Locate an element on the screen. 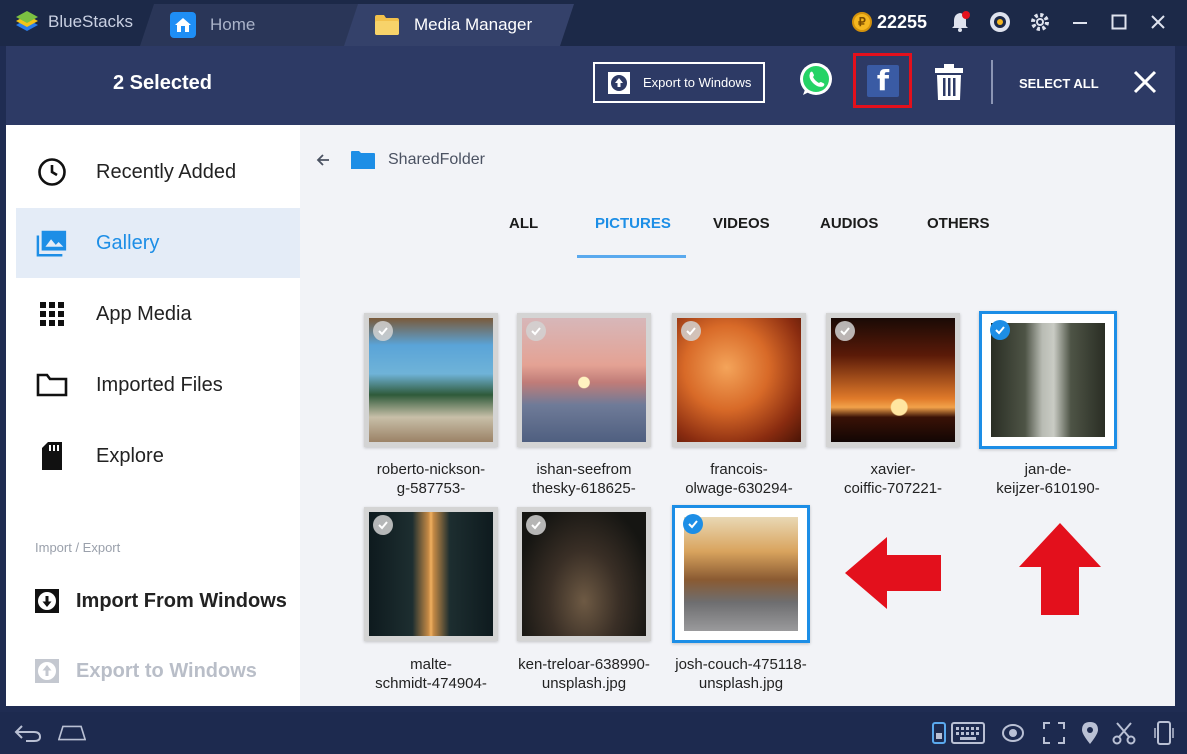 The height and width of the screenshot is (754, 1187). close-window-icon is located at coordinates (1158, 22).